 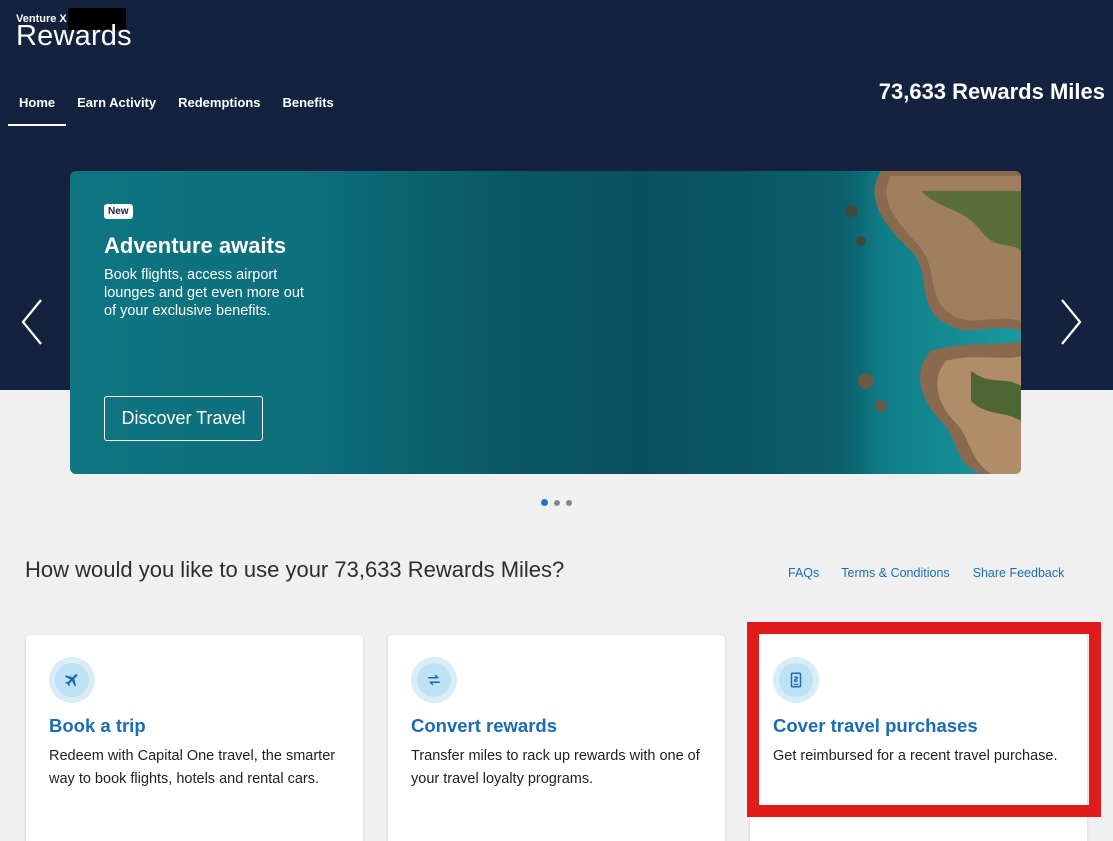 What do you see at coordinates (116, 106) in the screenshot?
I see `tab-earn-activity: Earn Activity` at bounding box center [116, 106].